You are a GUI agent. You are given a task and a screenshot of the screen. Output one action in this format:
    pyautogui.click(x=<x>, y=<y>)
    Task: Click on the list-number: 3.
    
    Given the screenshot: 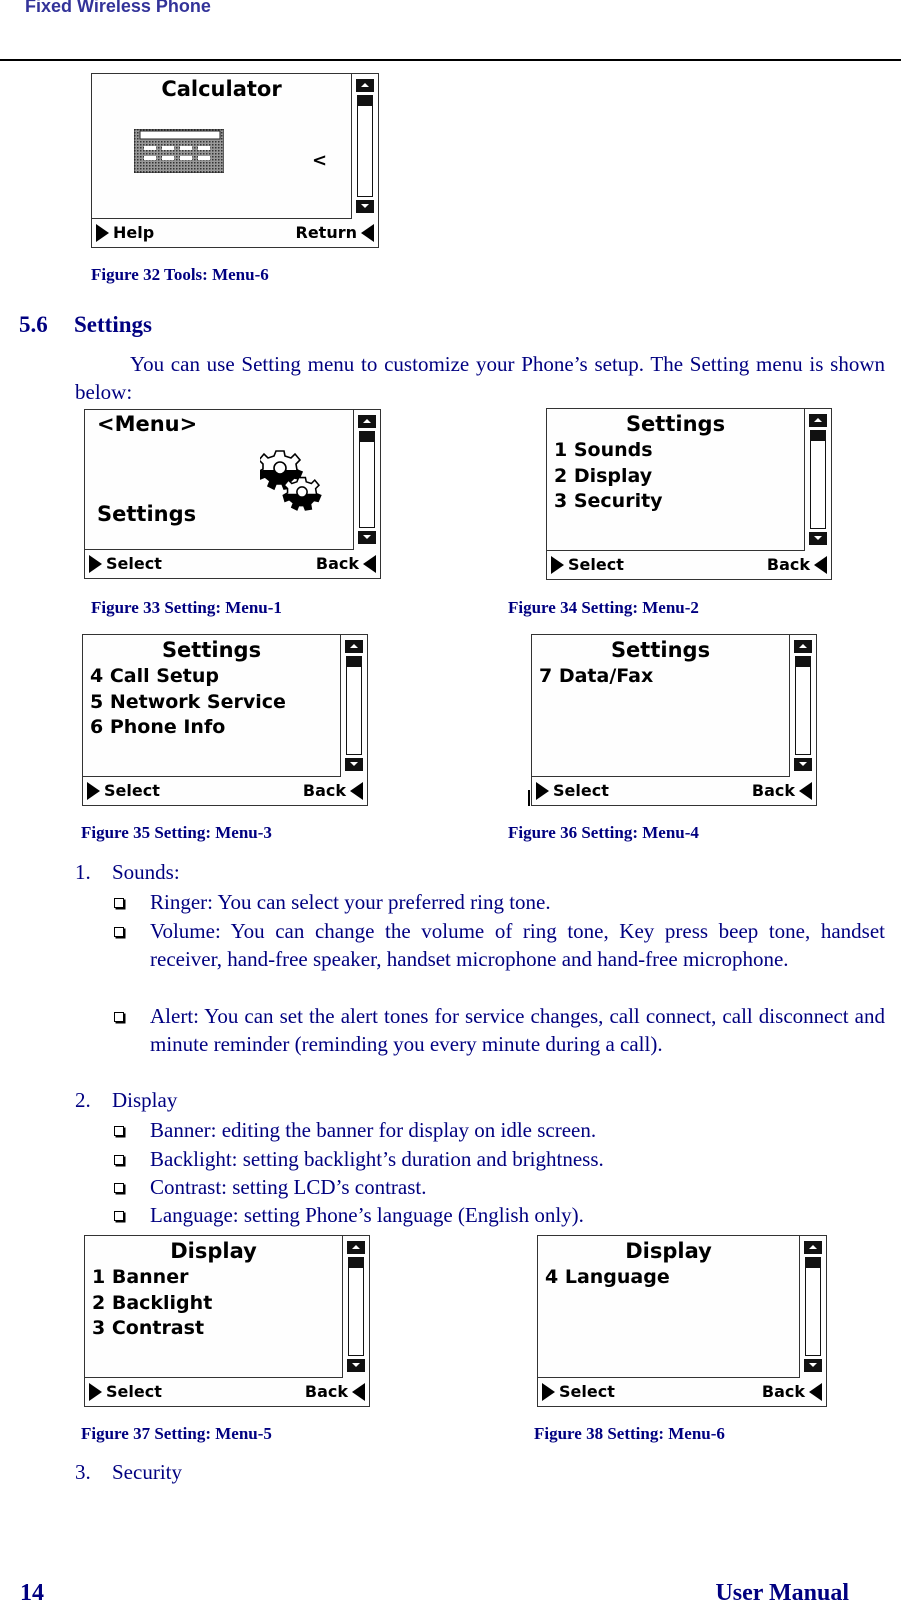 What is the action you would take?
    pyautogui.click(x=83, y=1472)
    